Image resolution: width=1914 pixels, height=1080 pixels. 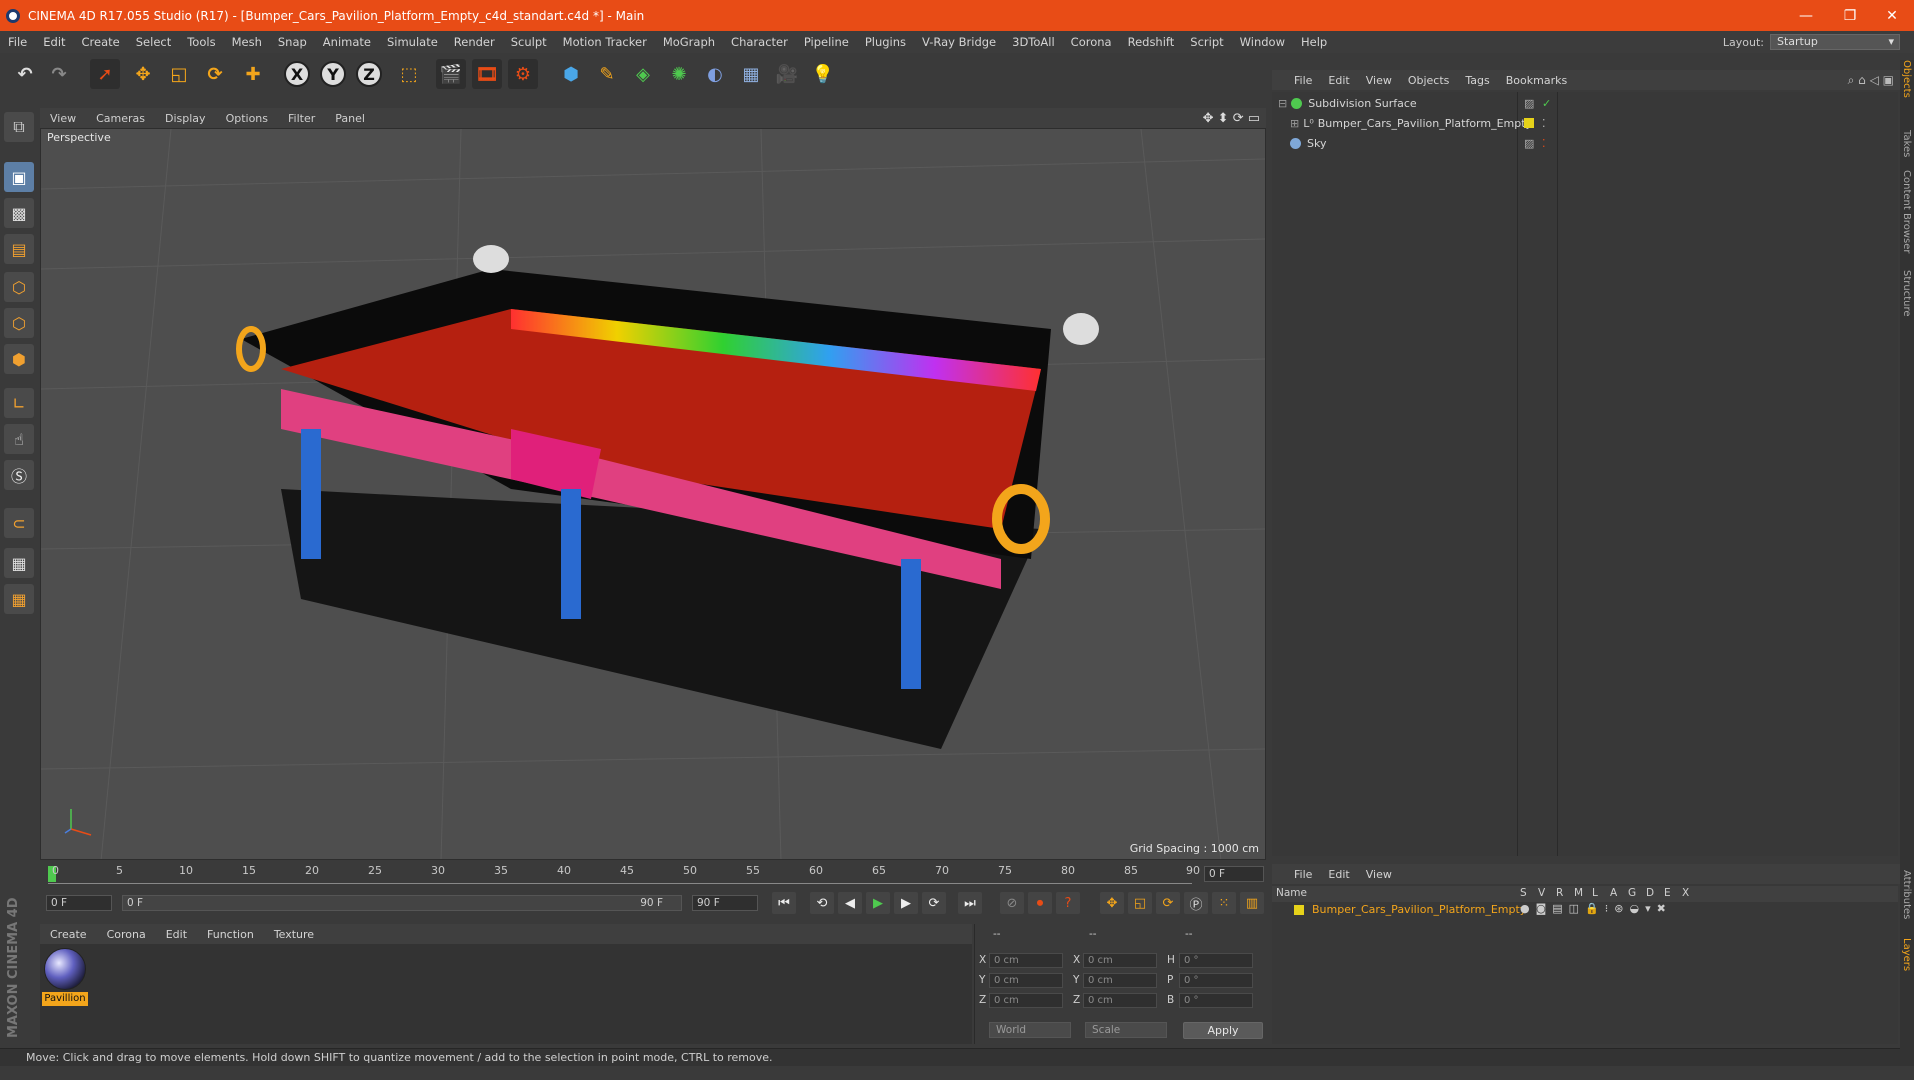 I want to click on menu-animate: Animate, so click(x=347, y=42).